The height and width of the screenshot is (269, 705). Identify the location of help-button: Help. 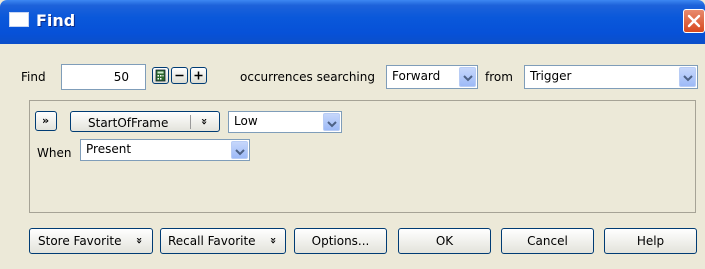
(650, 241).